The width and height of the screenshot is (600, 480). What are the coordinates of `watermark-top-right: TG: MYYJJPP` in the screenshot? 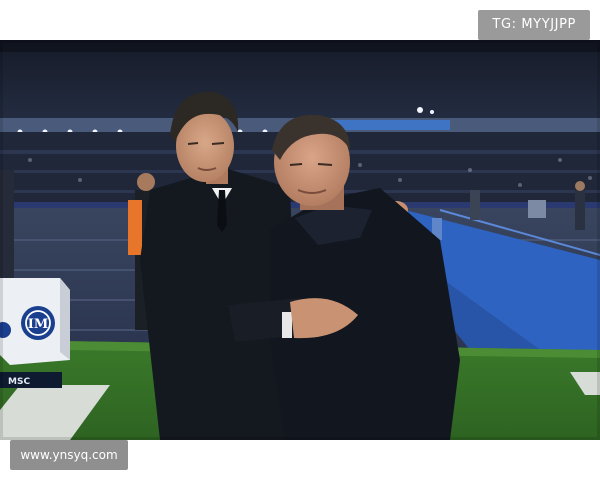 It's located at (534, 25).